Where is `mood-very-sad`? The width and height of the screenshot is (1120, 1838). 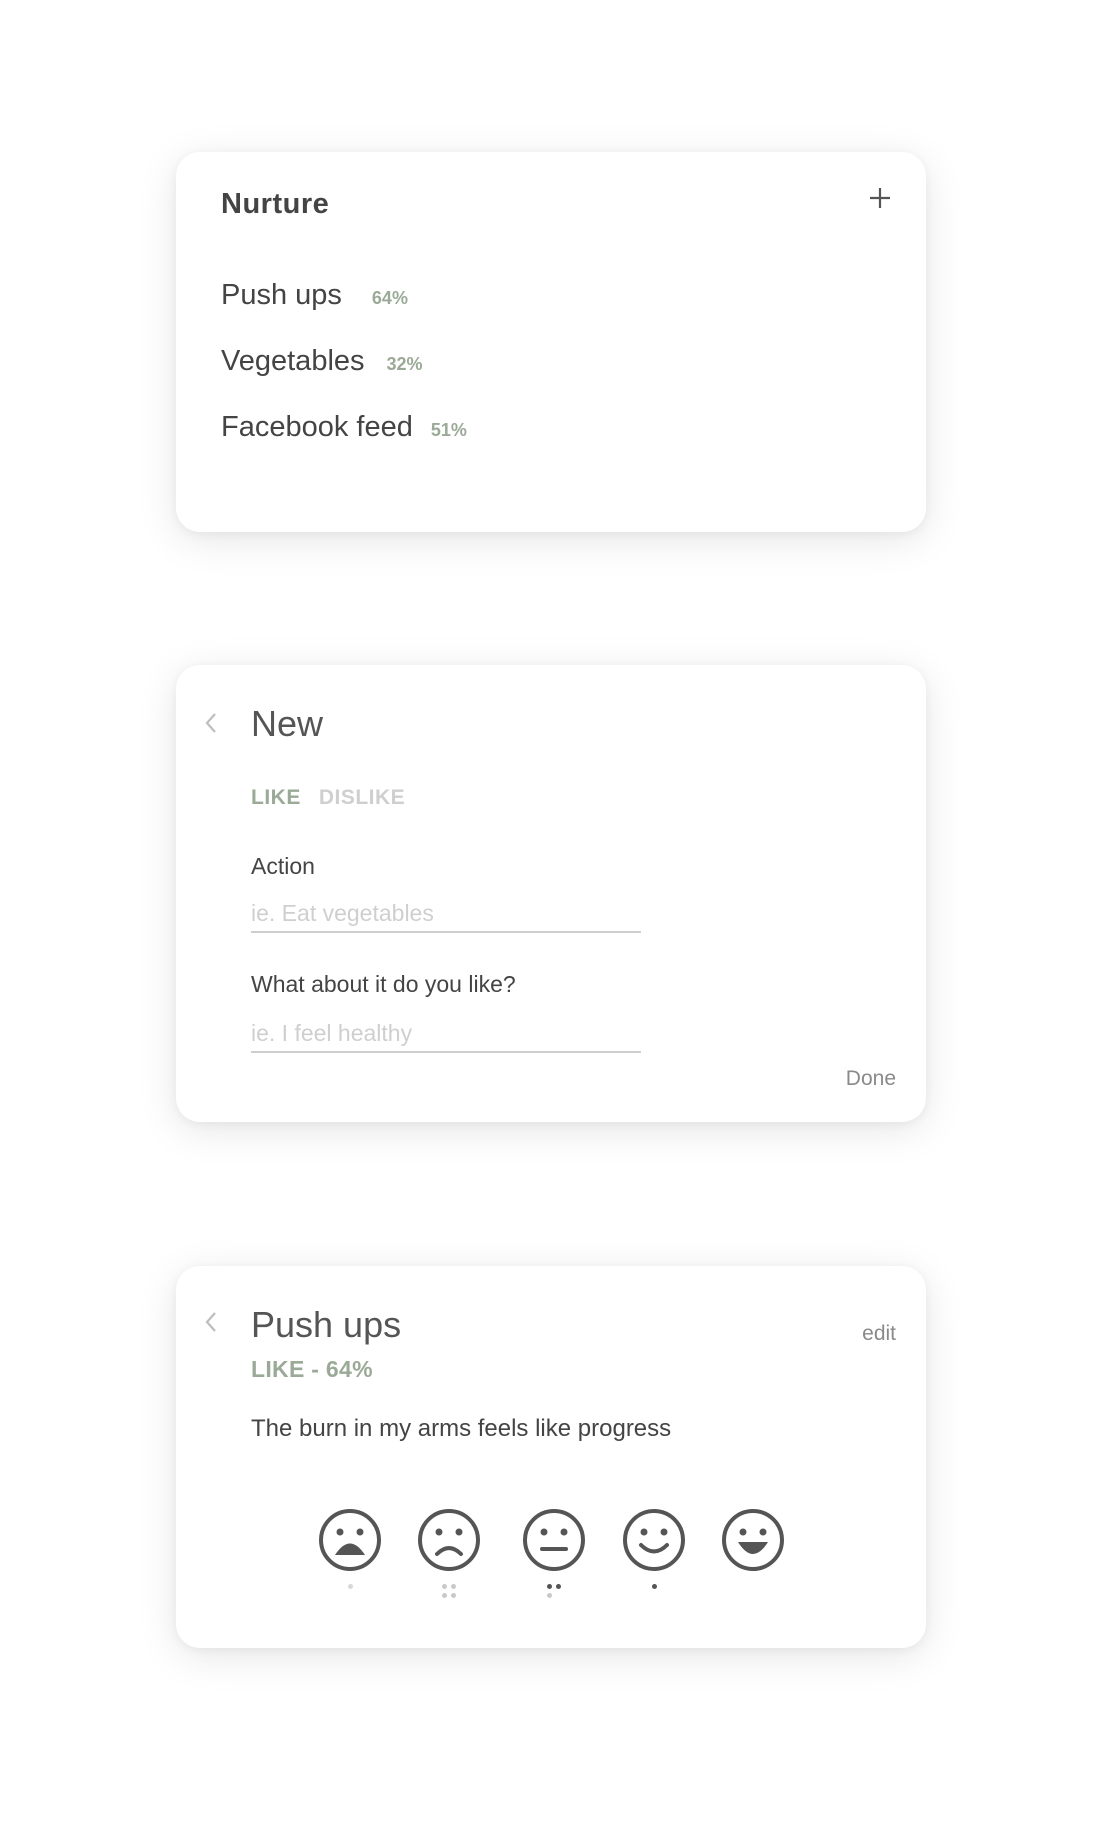
mood-very-sad is located at coordinates (350, 1558).